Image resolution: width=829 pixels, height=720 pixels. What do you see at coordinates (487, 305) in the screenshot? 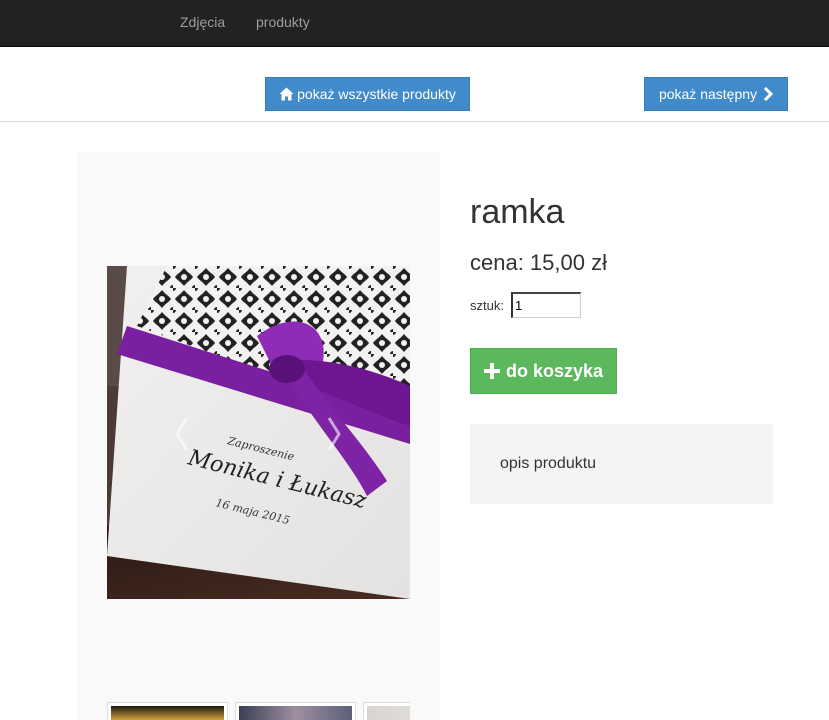
I see `quantity-label: sztuk:` at bounding box center [487, 305].